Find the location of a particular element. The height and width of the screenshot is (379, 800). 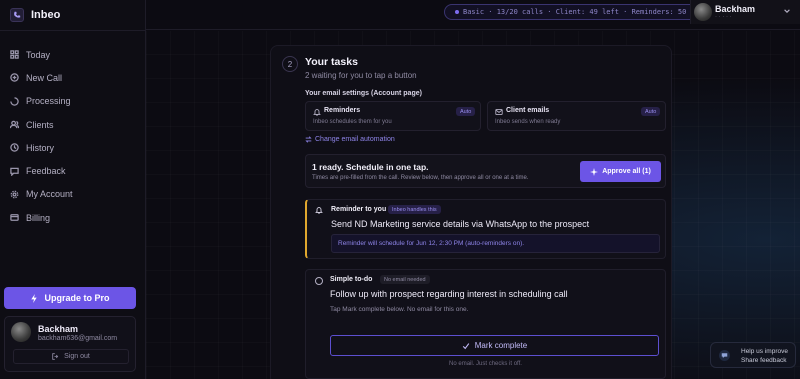

page-title: Your tasks is located at coordinates (331, 62).